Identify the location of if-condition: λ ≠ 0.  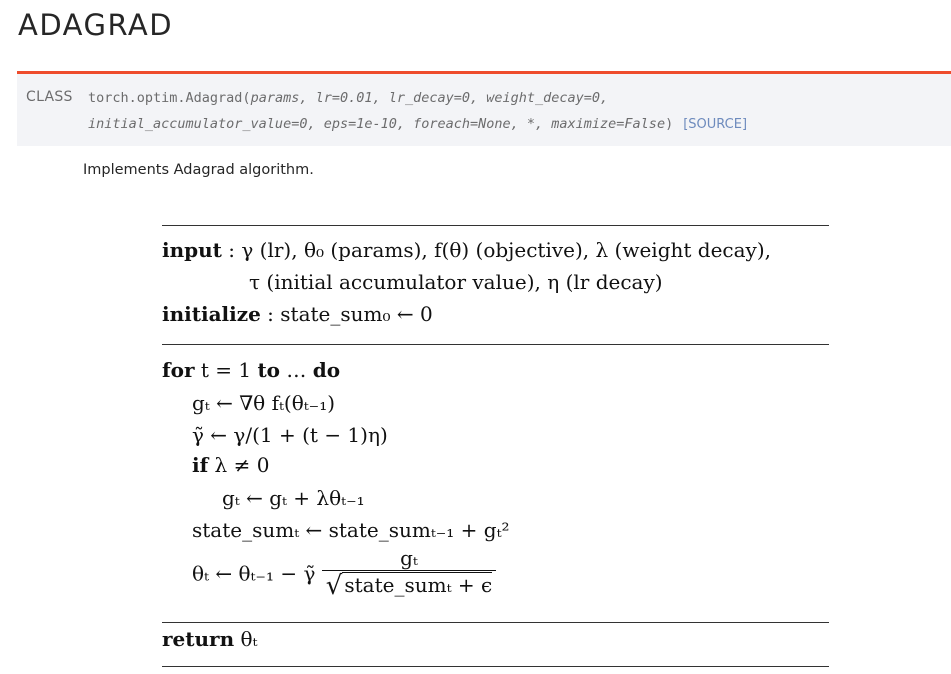
(239, 465).